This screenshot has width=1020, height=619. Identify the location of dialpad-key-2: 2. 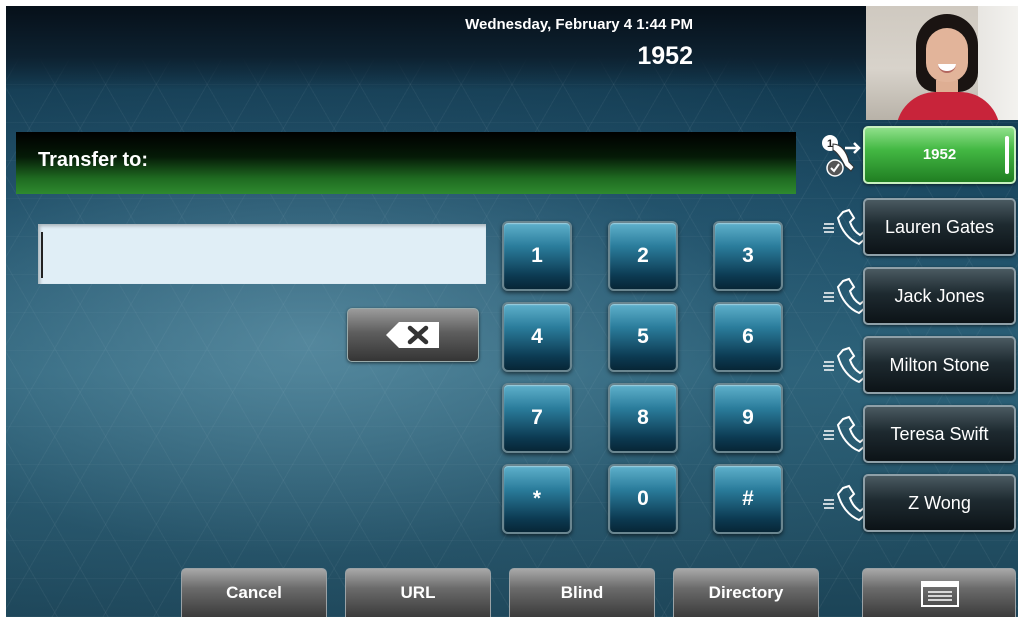
(643, 256).